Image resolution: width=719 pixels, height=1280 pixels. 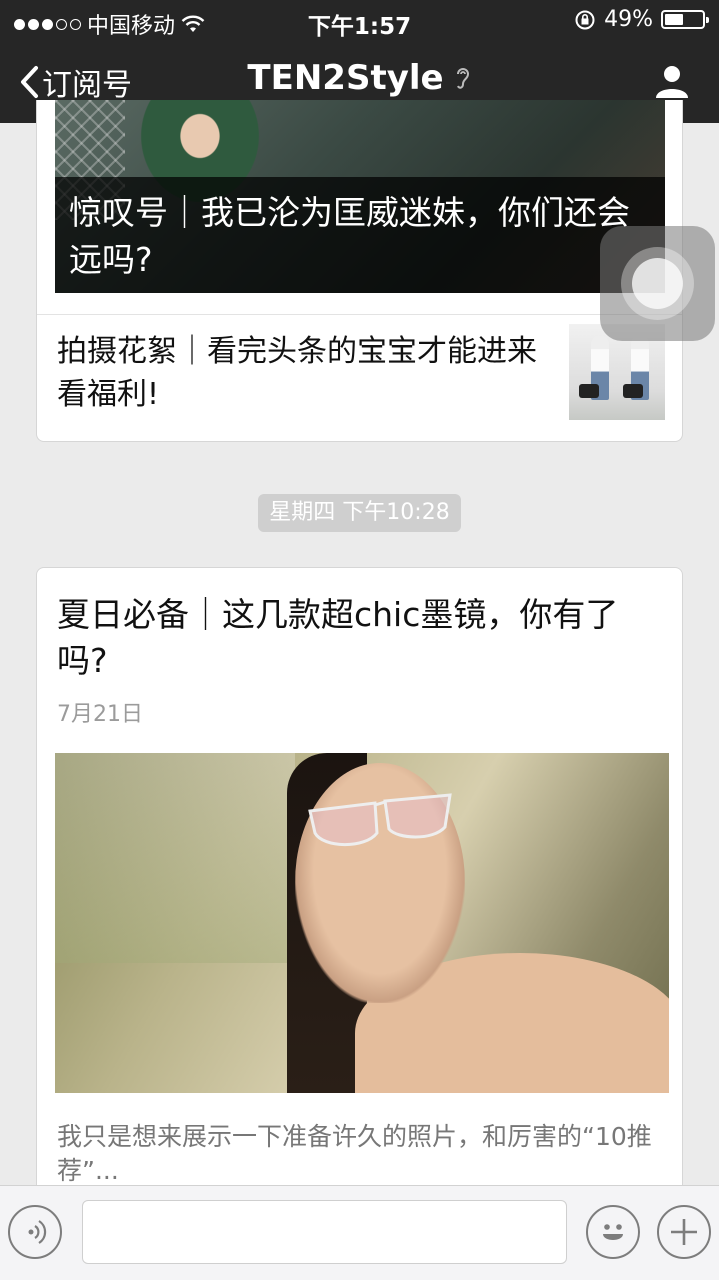 What do you see at coordinates (359, 513) in the screenshot?
I see `message-timestamp: 星期四 下午10:28` at bounding box center [359, 513].